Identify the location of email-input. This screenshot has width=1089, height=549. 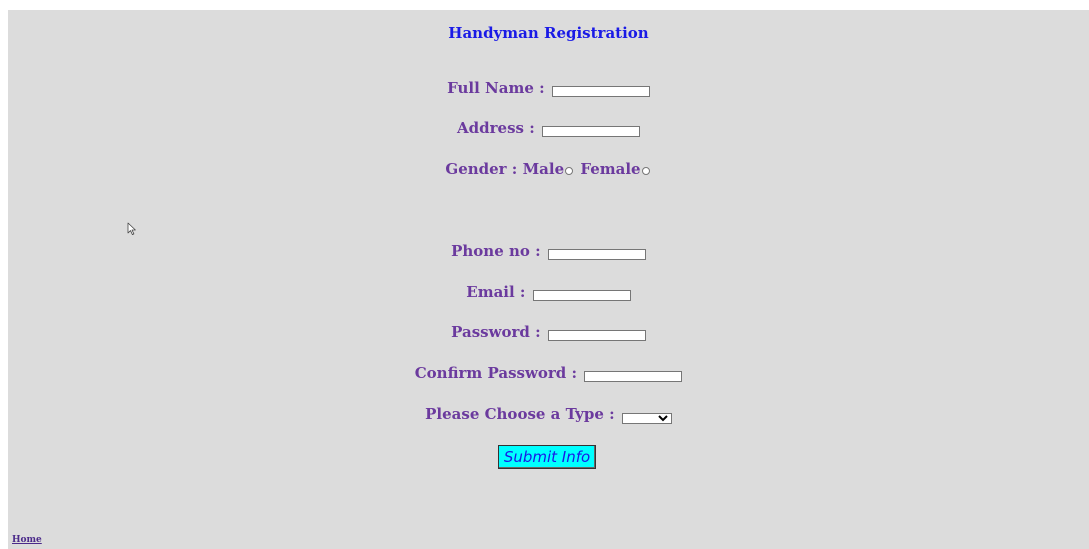
(581, 295).